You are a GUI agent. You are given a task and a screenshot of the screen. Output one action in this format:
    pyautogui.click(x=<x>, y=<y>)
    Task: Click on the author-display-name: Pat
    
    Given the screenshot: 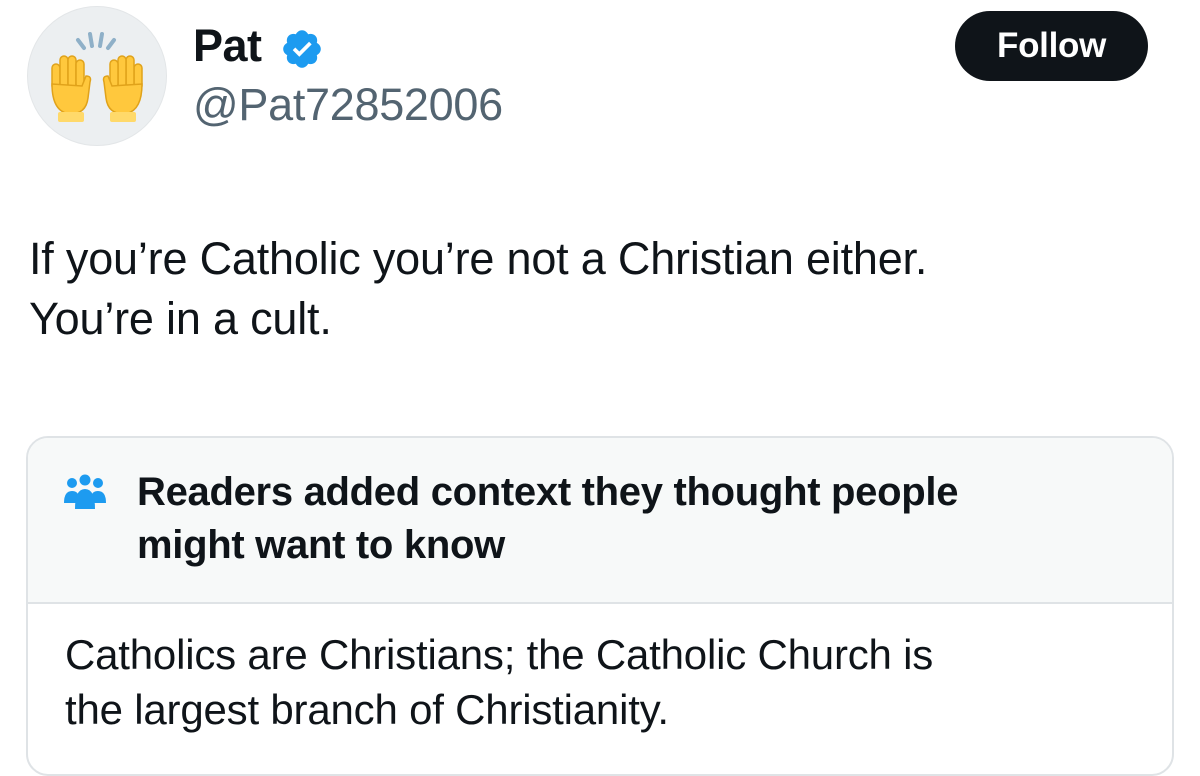 What is the action you would take?
    pyautogui.click(x=227, y=46)
    